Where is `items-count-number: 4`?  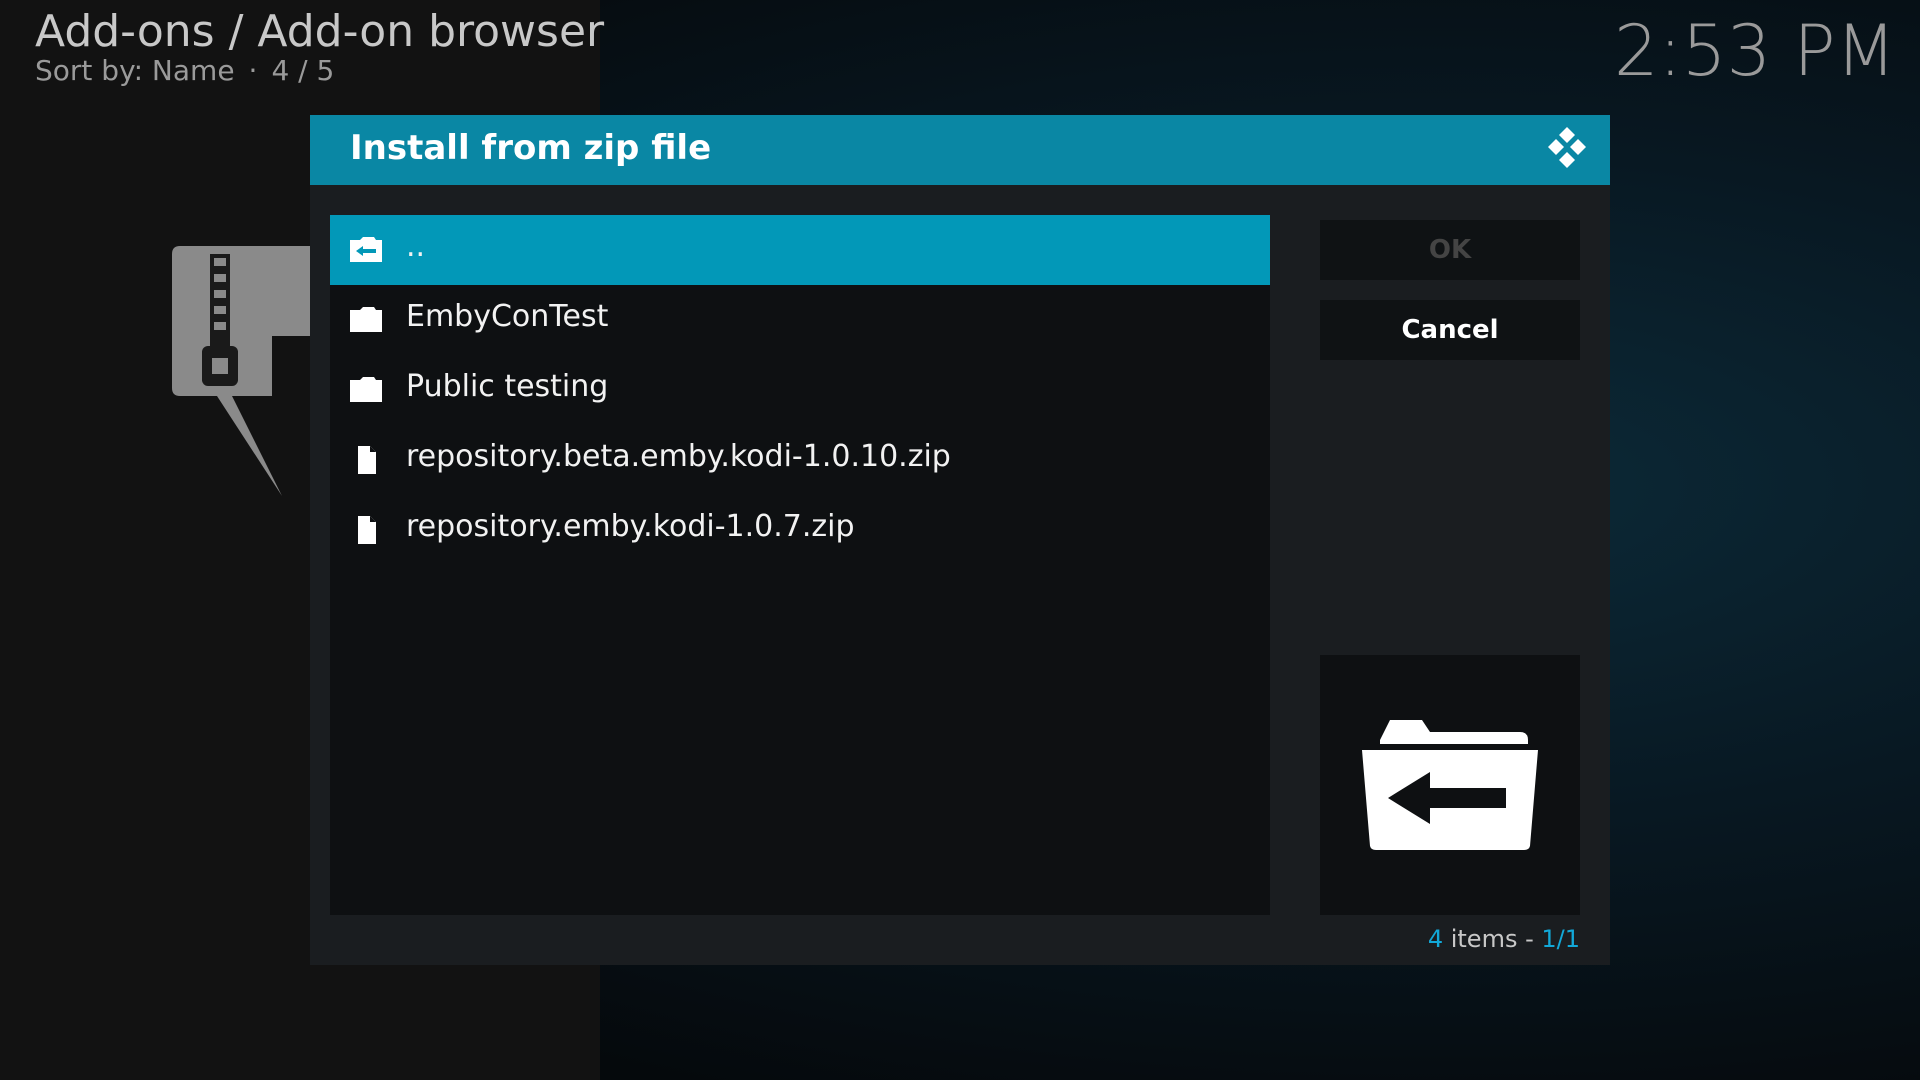
items-count-number: 4 is located at coordinates (1435, 939).